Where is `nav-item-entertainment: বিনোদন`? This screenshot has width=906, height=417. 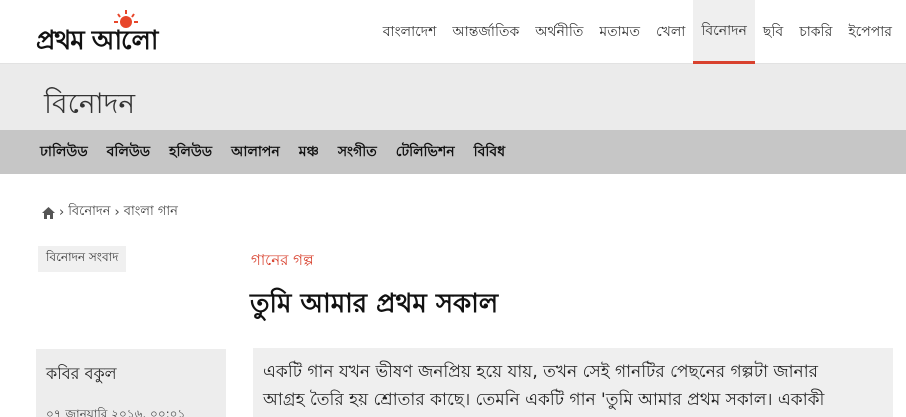 nav-item-entertainment: বিনোদন is located at coordinates (724, 32).